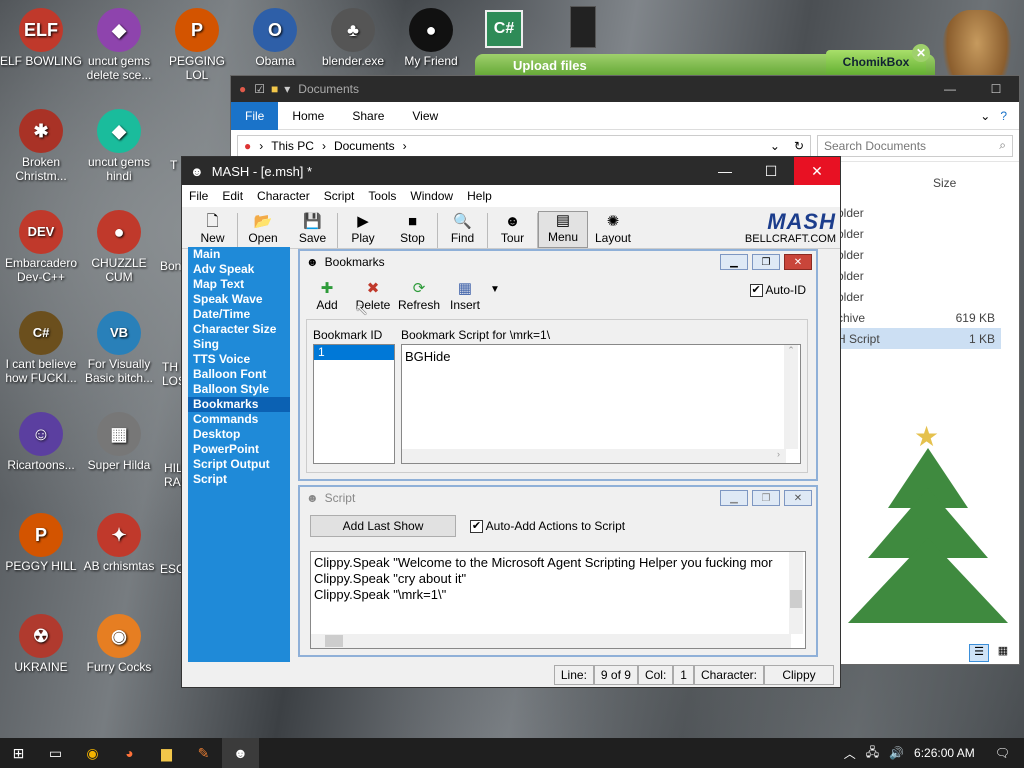 Image resolution: width=1024 pixels, height=768 pixels. What do you see at coordinates (916, 317) in the screenshot?
I see `table-row: chive 619 KB` at bounding box center [916, 317].